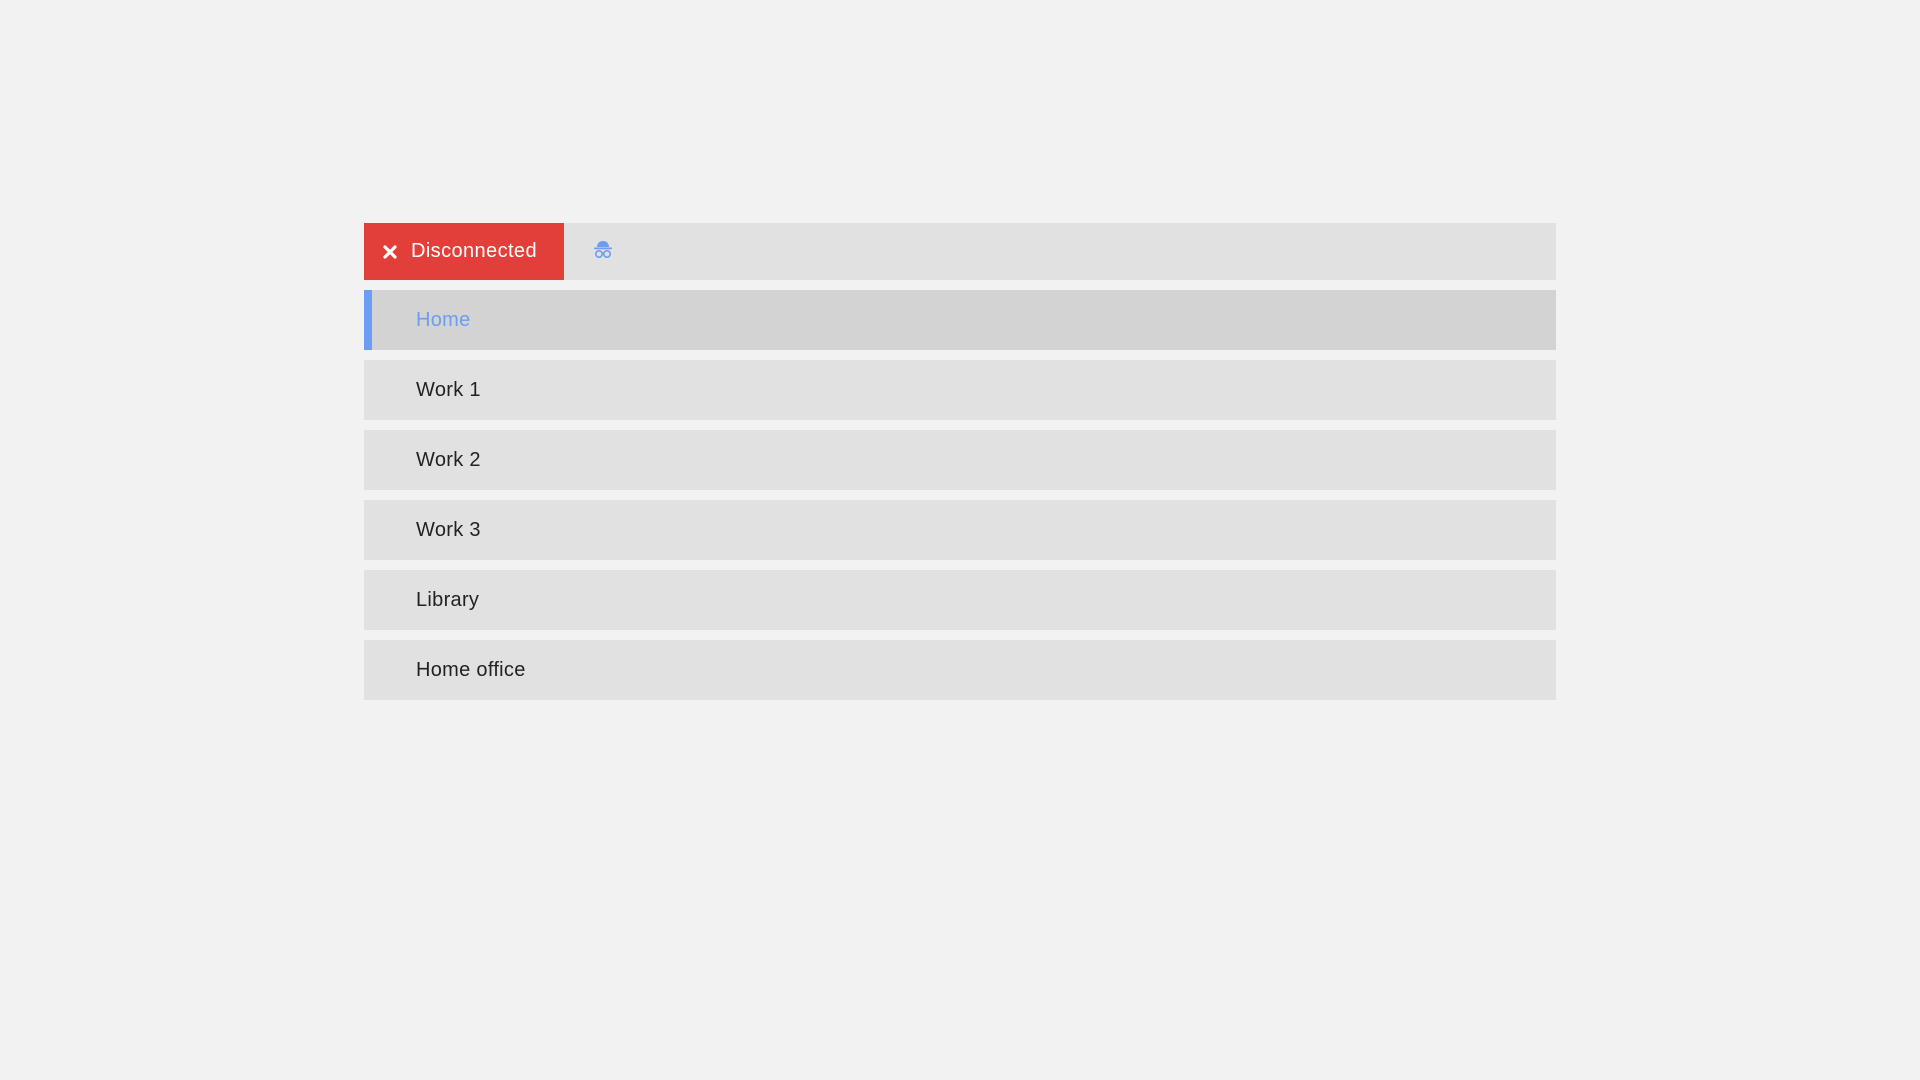  Describe the element at coordinates (390, 251) in the screenshot. I see `close-icon` at that location.